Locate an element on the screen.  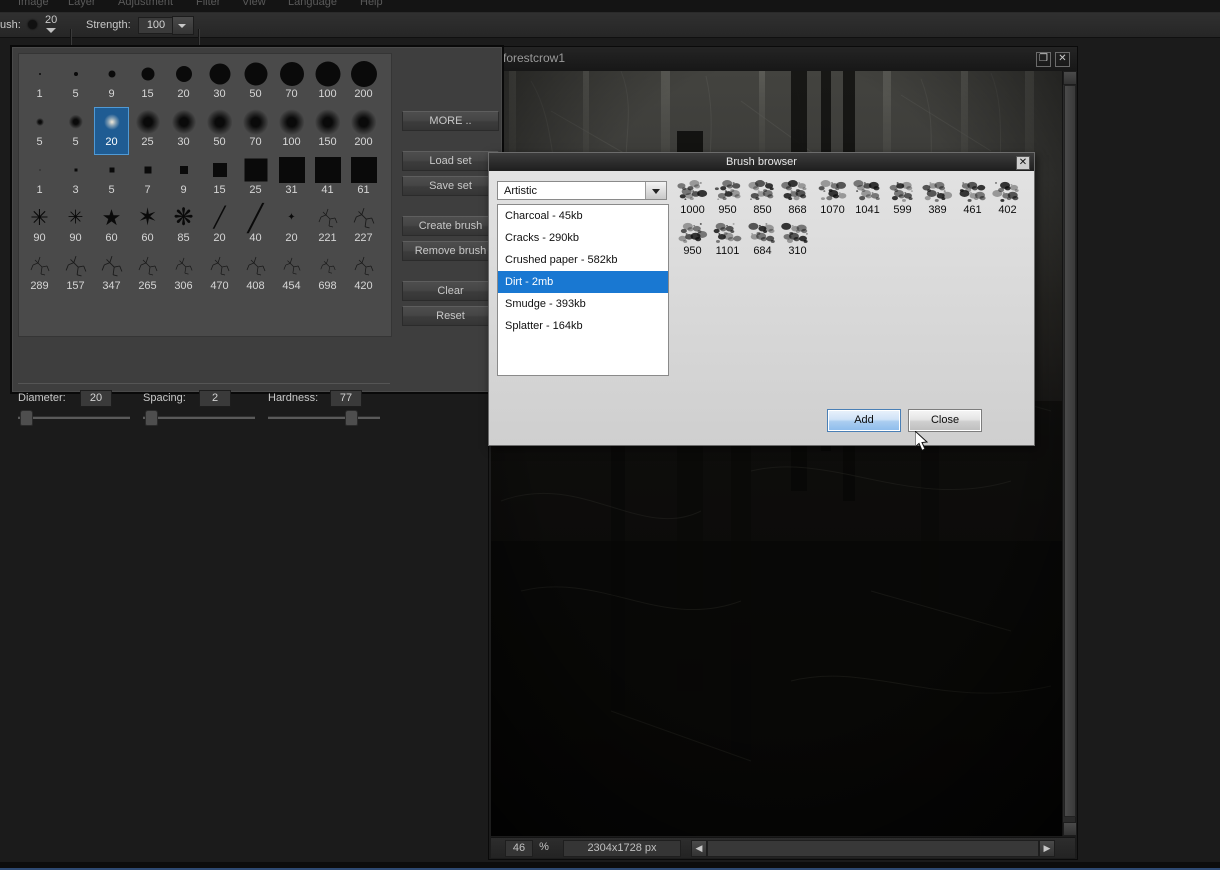
brush-preset-50-6: 50 is located at coordinates (255, 83).